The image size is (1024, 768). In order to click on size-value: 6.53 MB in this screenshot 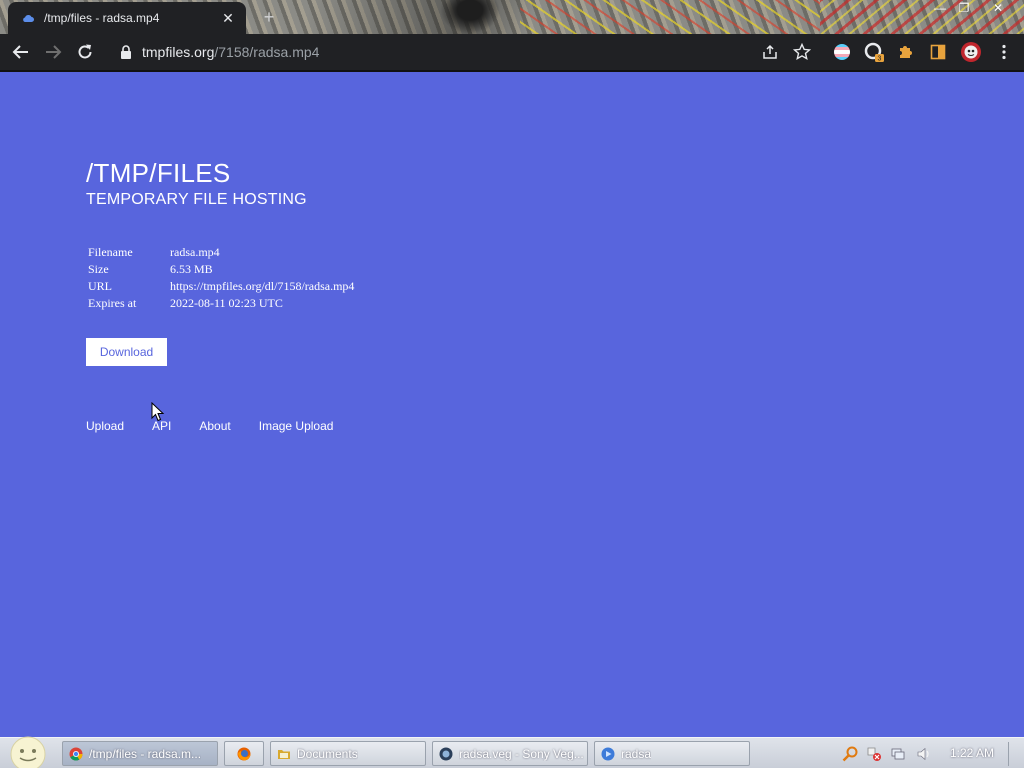, I will do `click(191, 269)`.